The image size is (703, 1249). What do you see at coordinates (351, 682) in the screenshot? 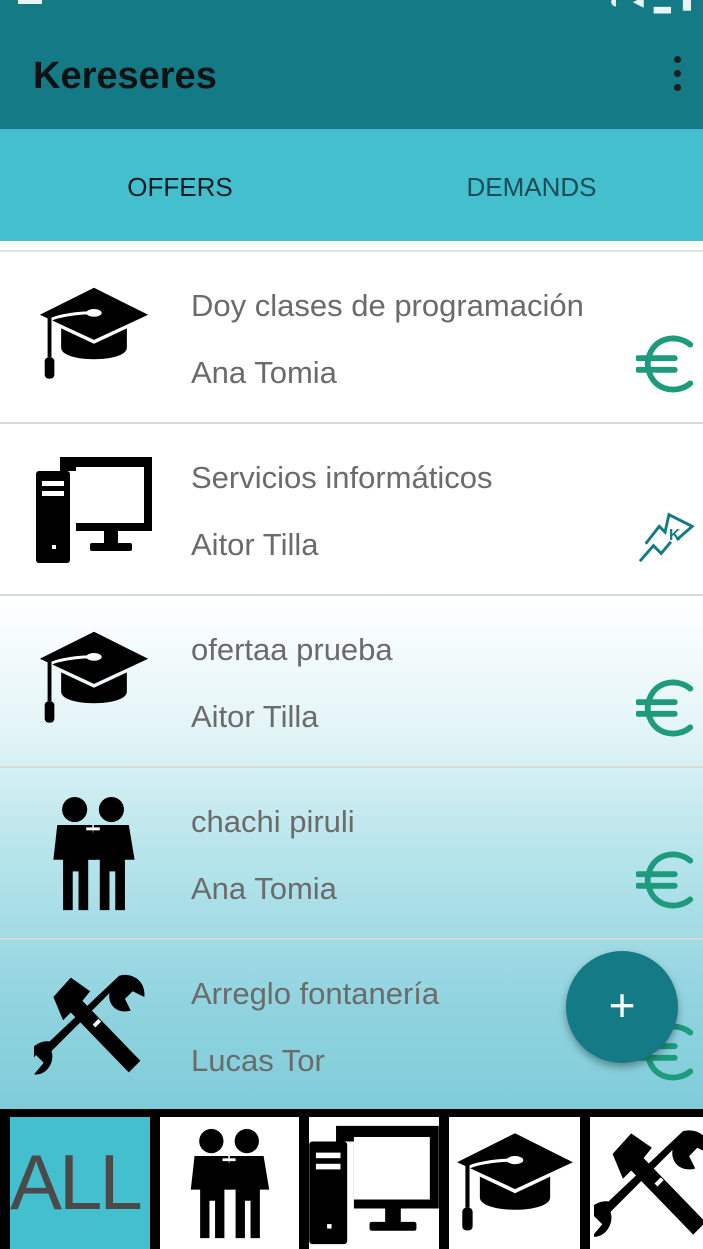
I see `list-item: ofertaa prueba Aitor Tilla` at bounding box center [351, 682].